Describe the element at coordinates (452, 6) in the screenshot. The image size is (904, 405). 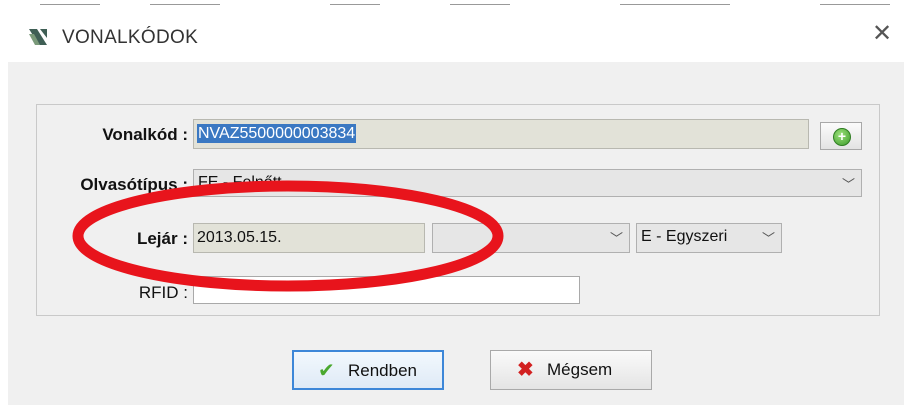
I see `background-window-strip` at that location.